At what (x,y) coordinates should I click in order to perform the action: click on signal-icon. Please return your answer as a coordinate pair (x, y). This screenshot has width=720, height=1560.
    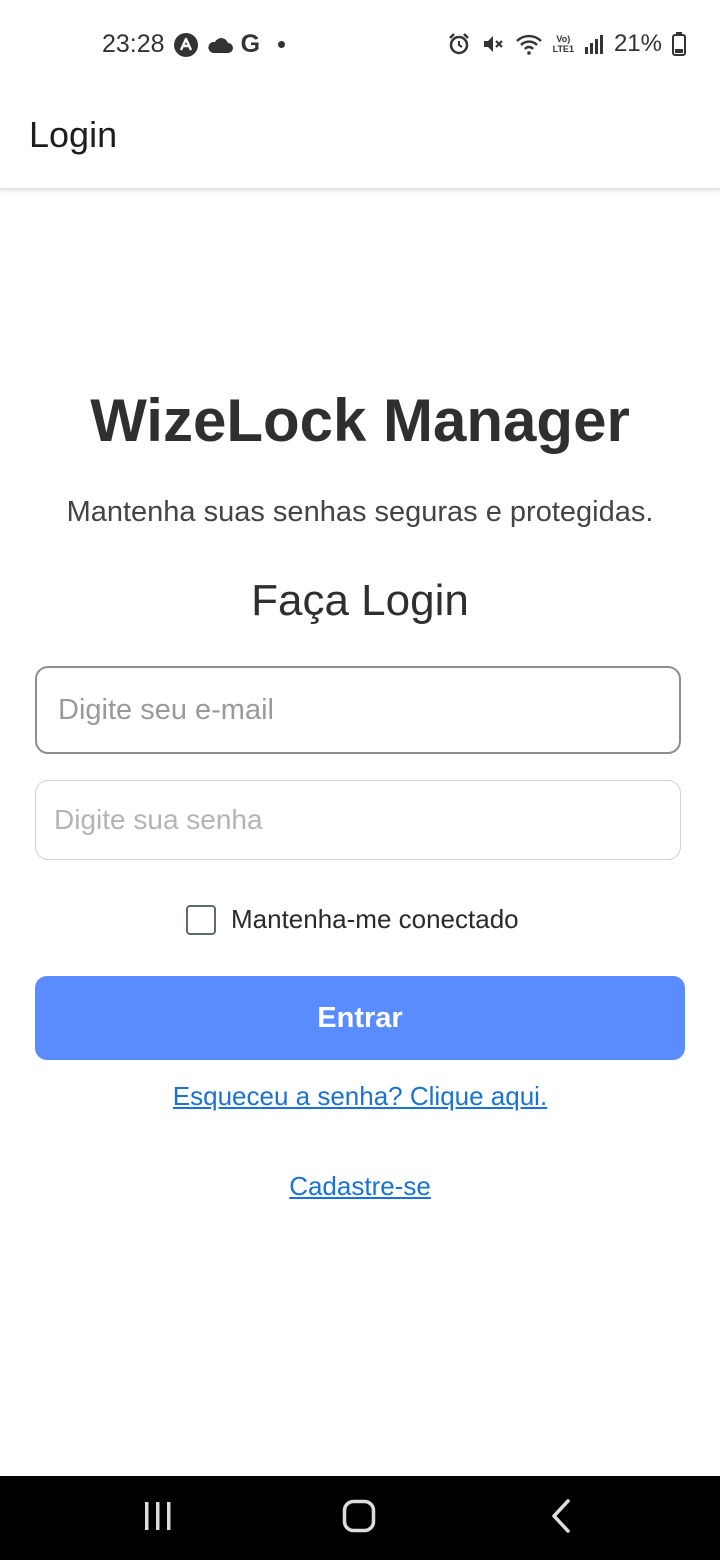
    Looking at the image, I should click on (594, 44).